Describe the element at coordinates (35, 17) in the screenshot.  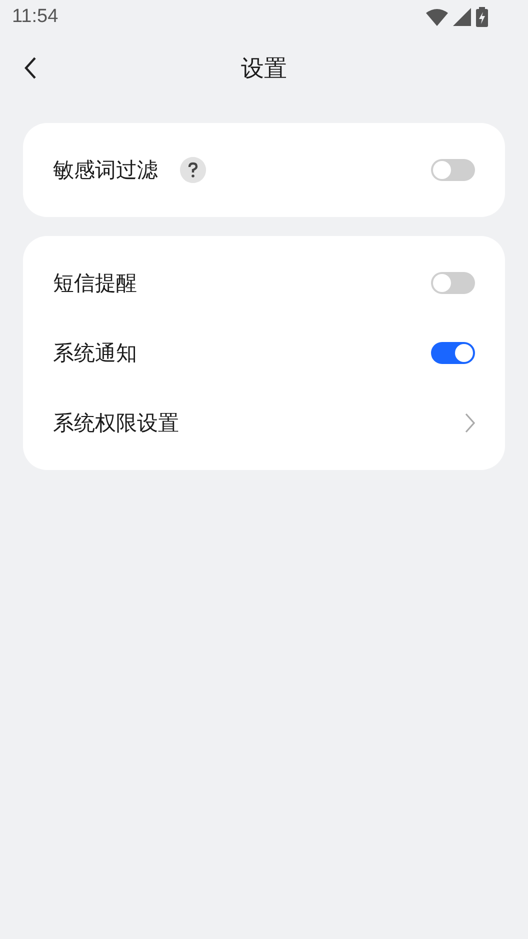
I see `status-time: 11:54` at that location.